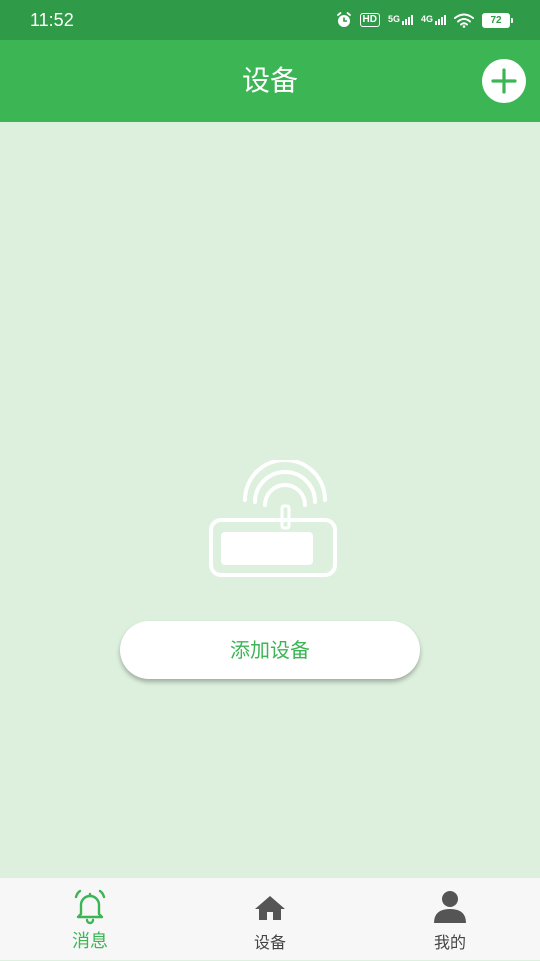 The image size is (540, 961). I want to click on network-2-label: 4G, so click(426, 19).